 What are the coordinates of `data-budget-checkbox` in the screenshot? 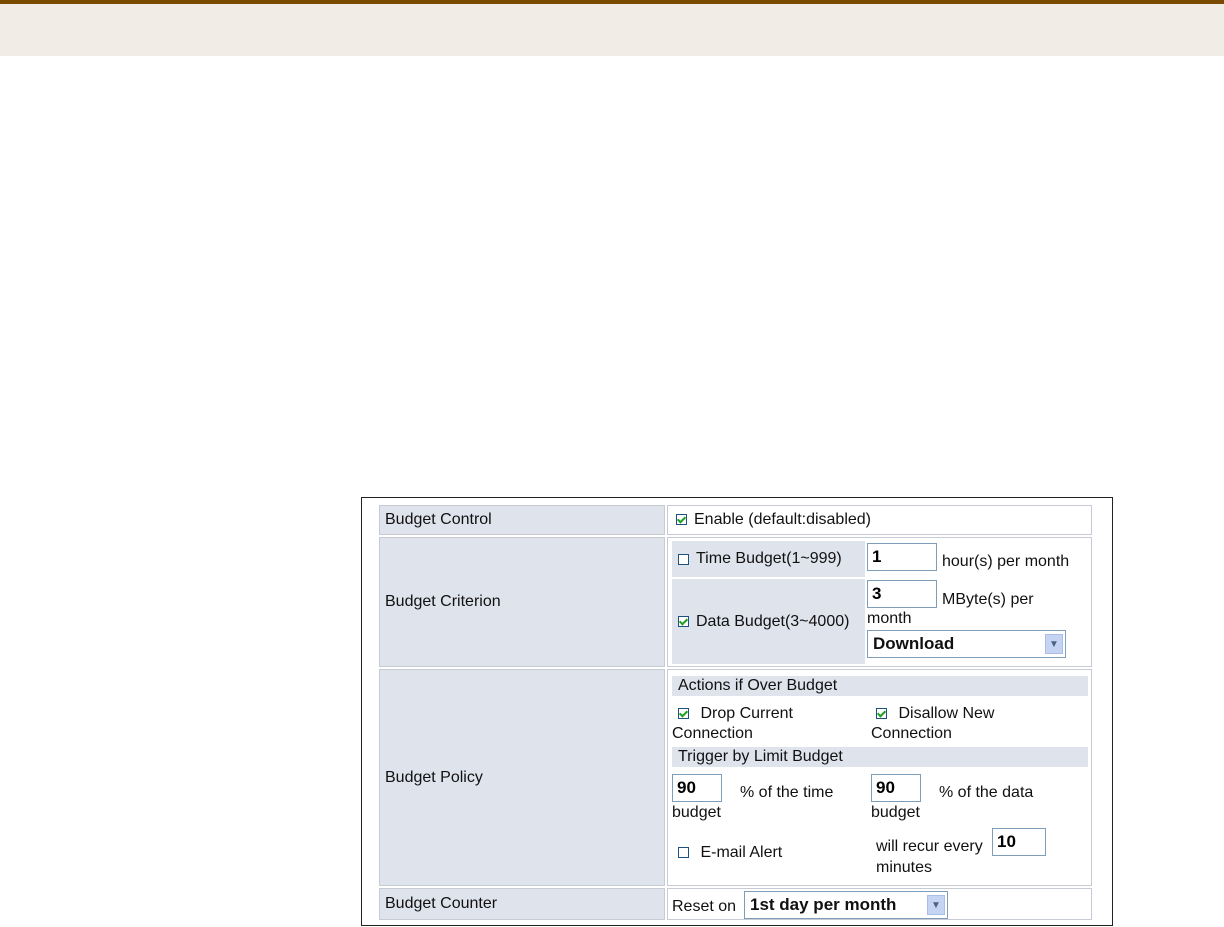 It's located at (683, 621).